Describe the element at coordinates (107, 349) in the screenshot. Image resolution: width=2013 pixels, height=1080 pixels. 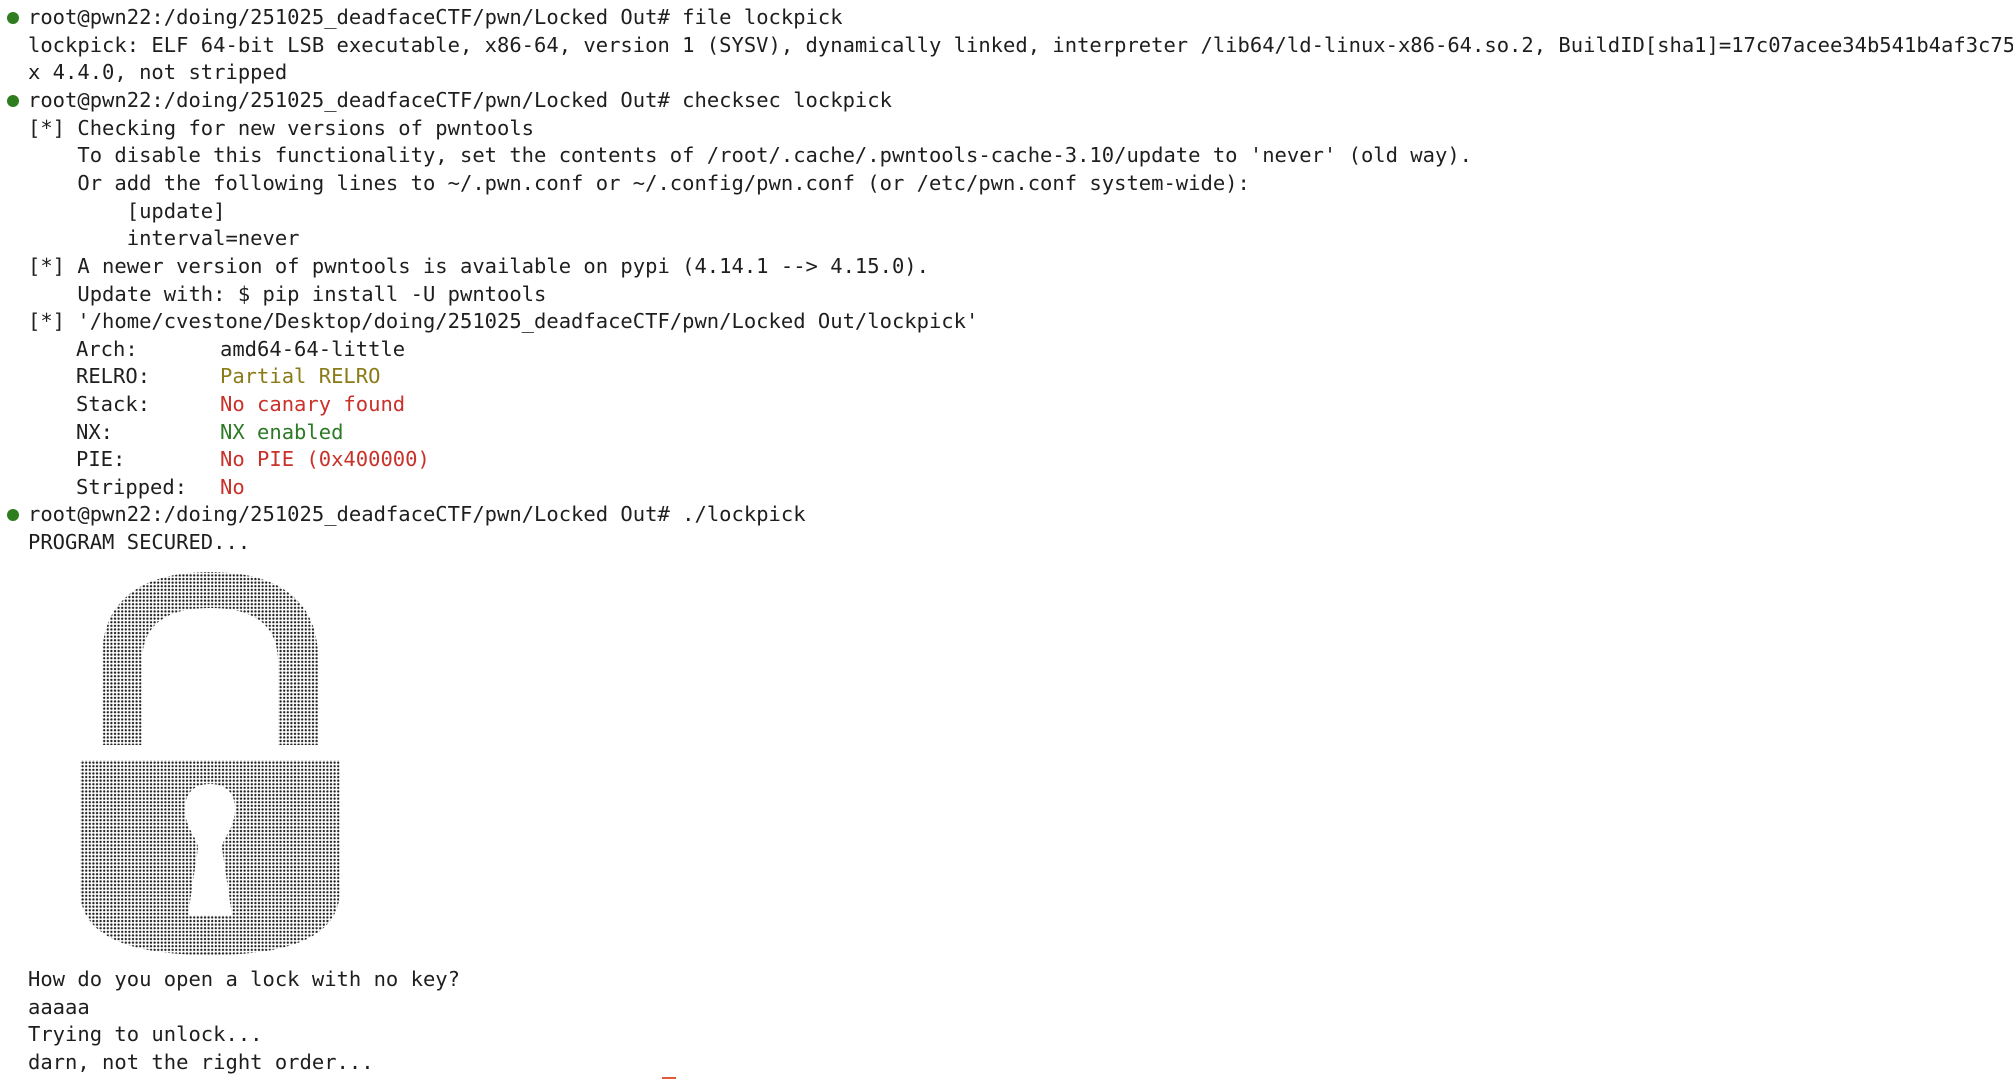
I see `checksec-key: Arch:` at that location.